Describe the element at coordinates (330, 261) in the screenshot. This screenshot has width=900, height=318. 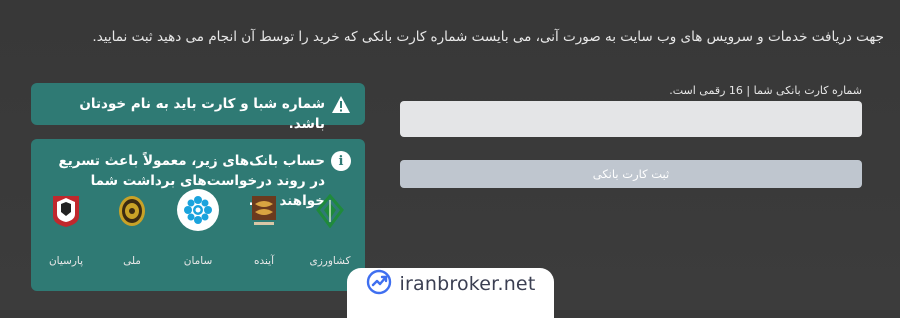
I see `bank-name: کشاورزی` at that location.